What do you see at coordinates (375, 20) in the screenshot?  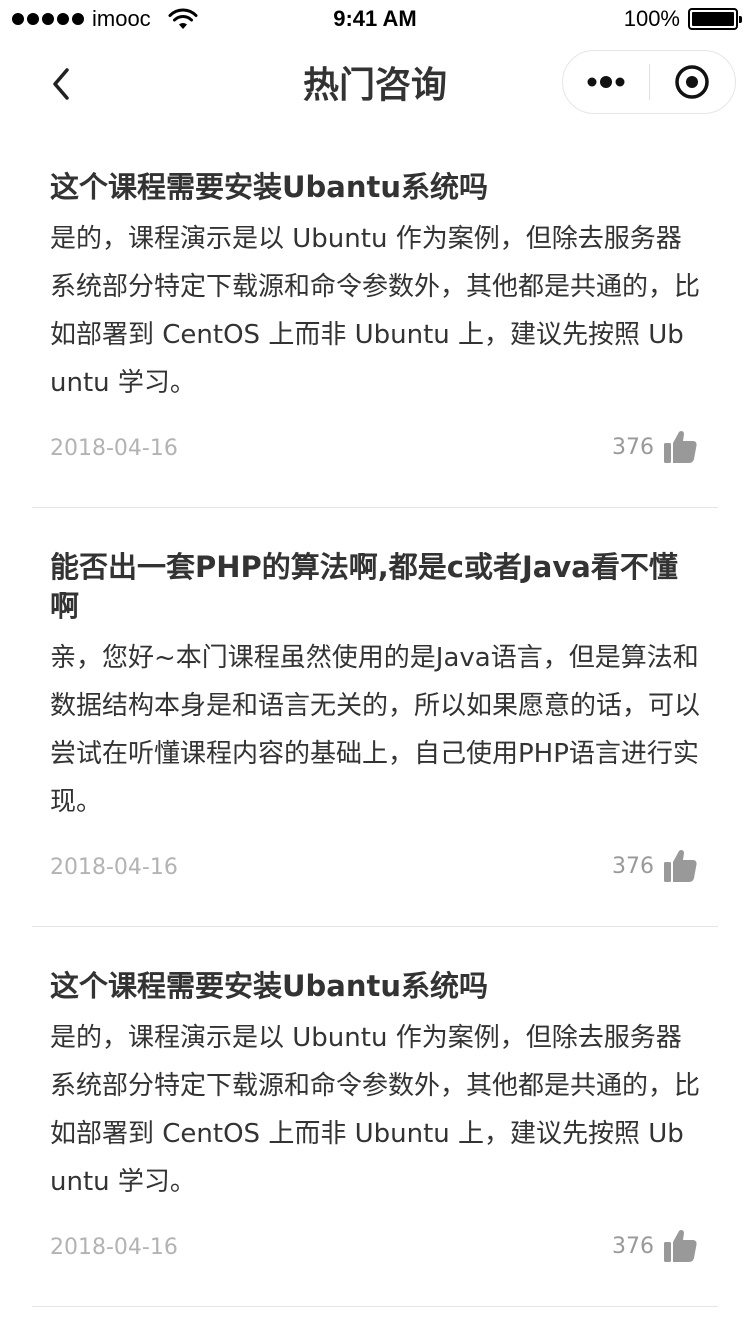 I see `status-bar: imooc 9:41 AM 100%` at bounding box center [375, 20].